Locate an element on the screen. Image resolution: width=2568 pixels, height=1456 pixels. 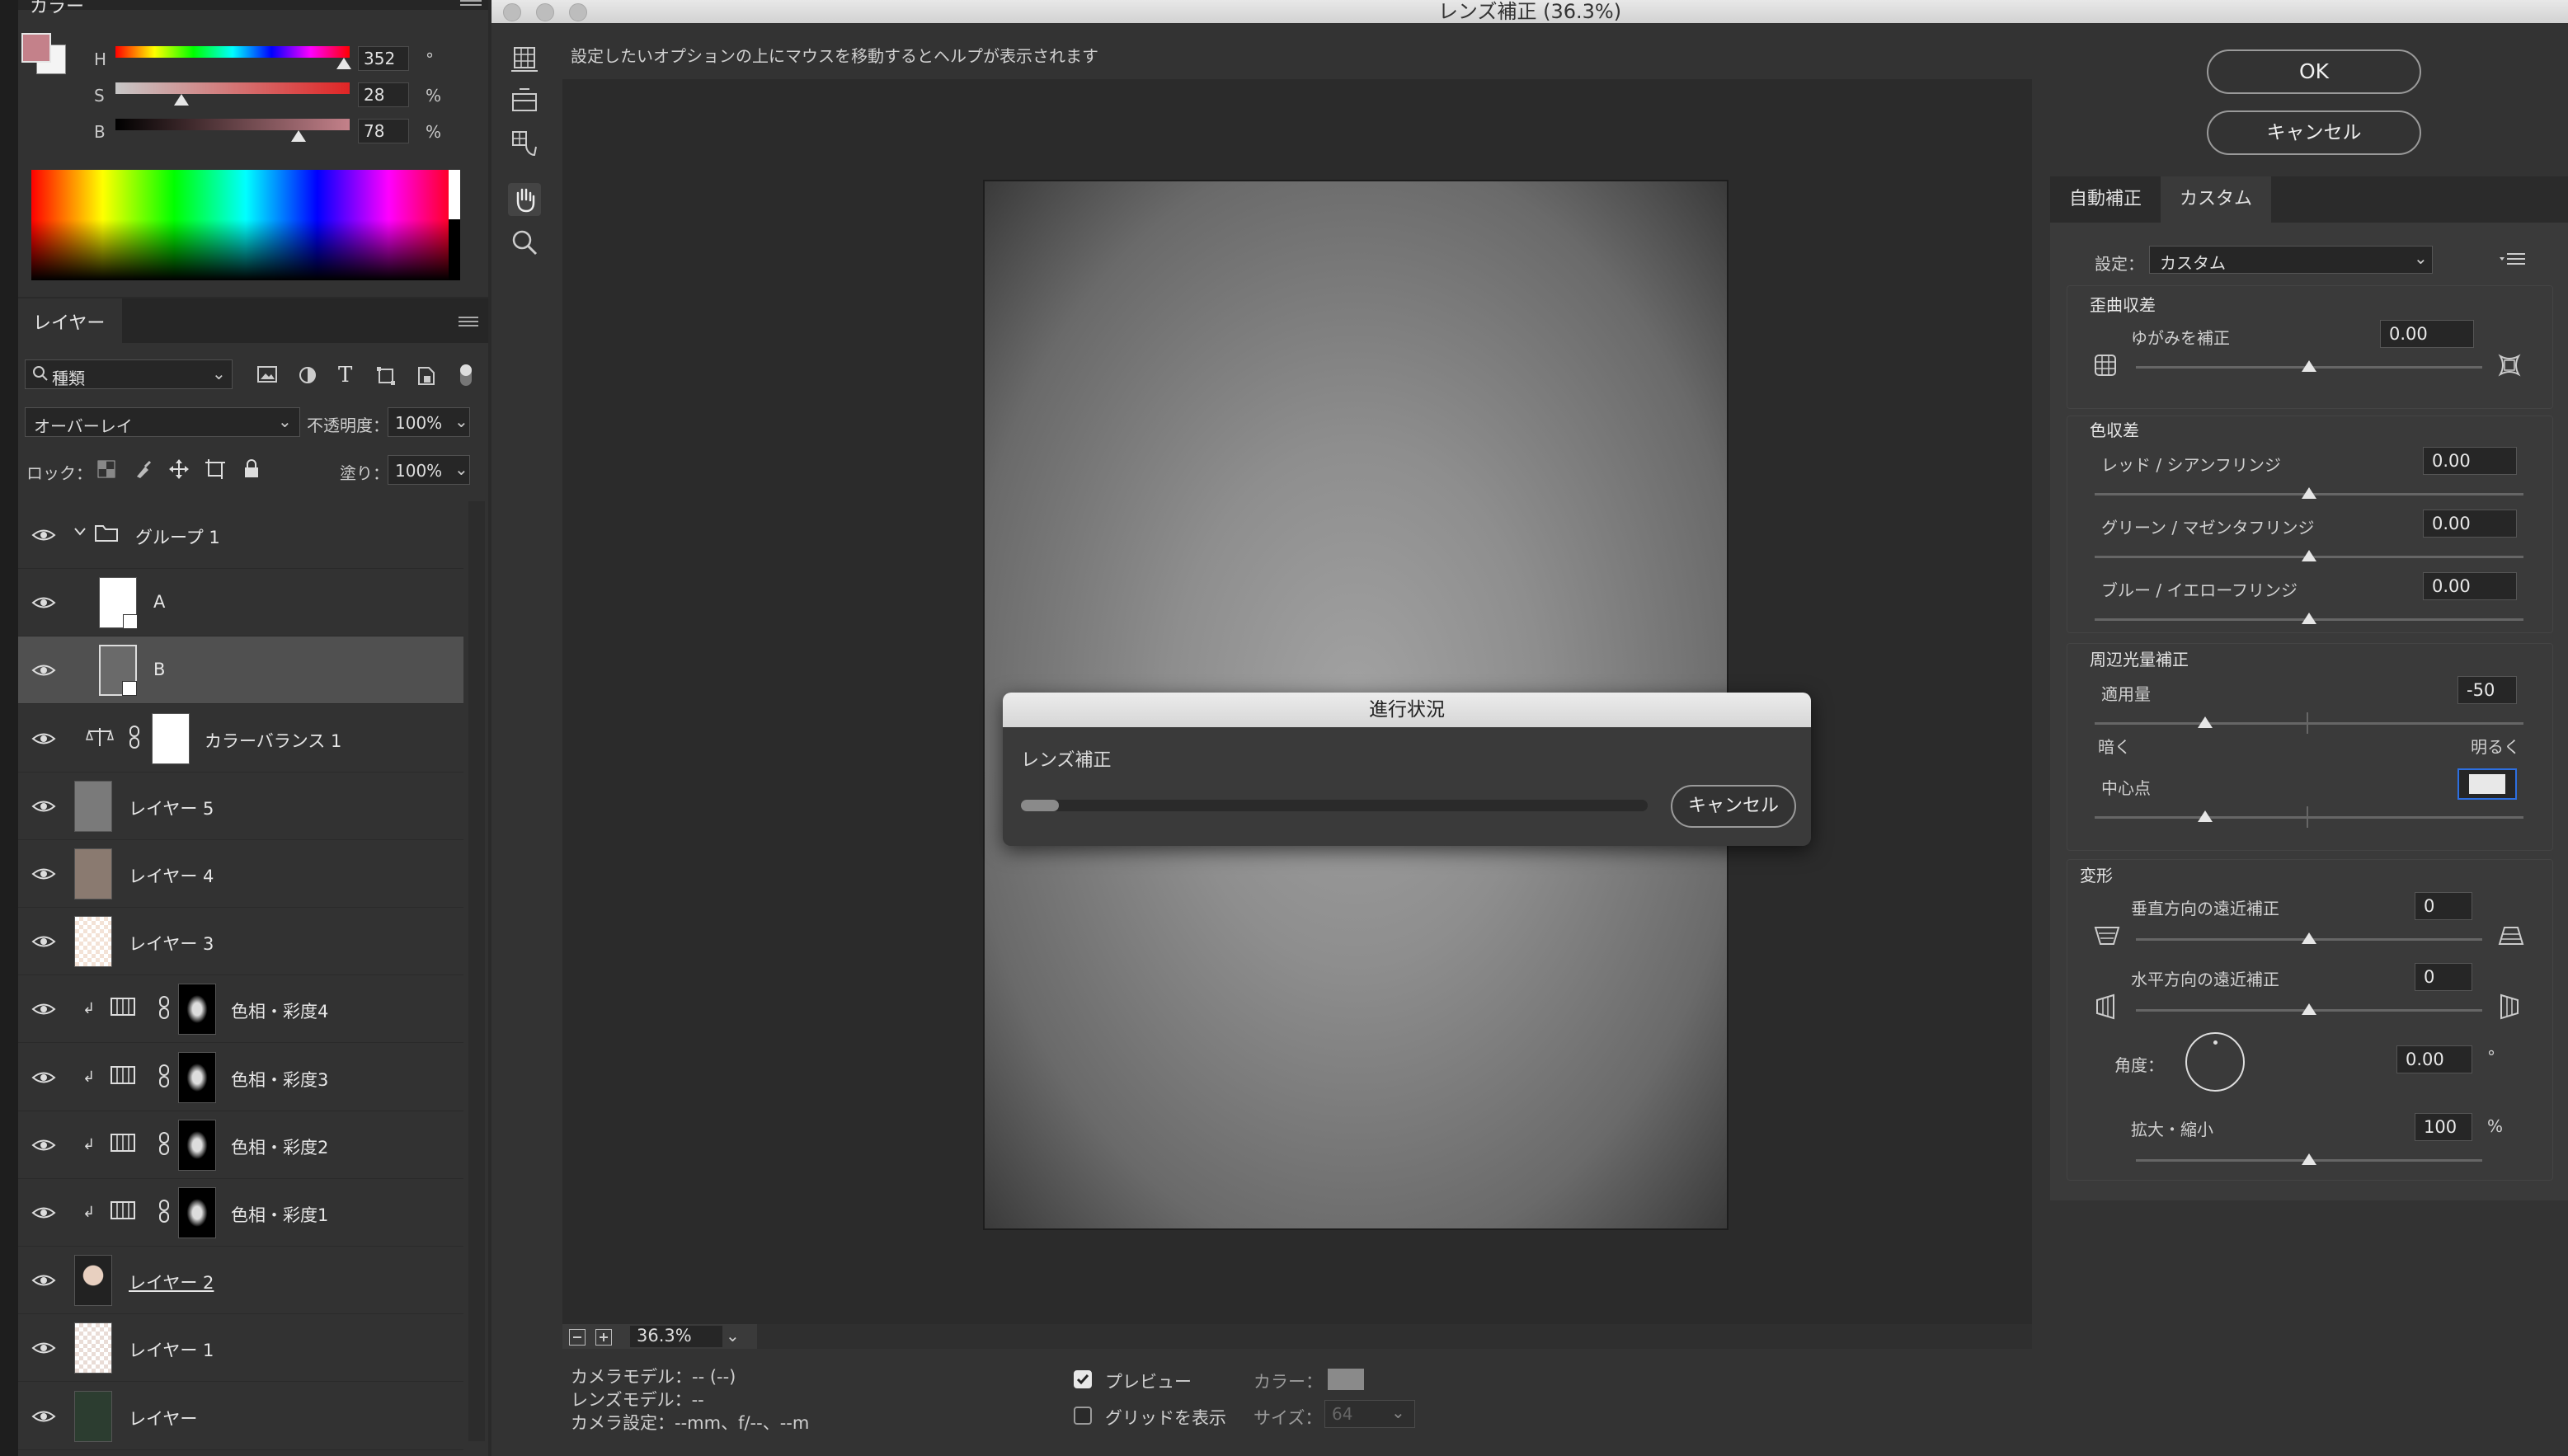
saturation-slider-knob is located at coordinates (181, 100).